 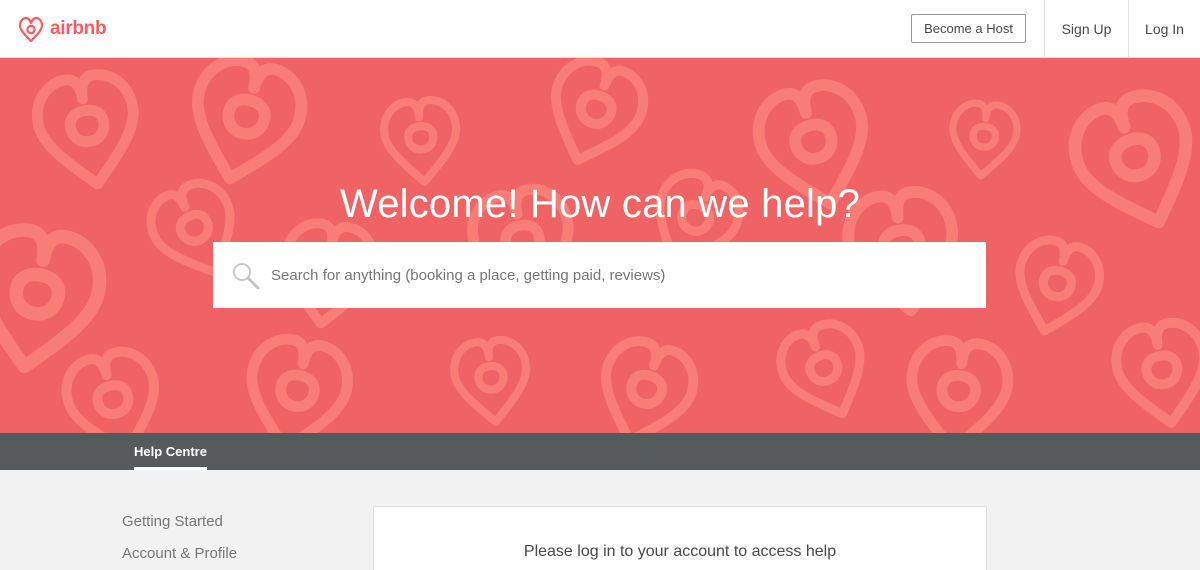 What do you see at coordinates (1086, 28) in the screenshot?
I see `sign-up-link: Sign Up` at bounding box center [1086, 28].